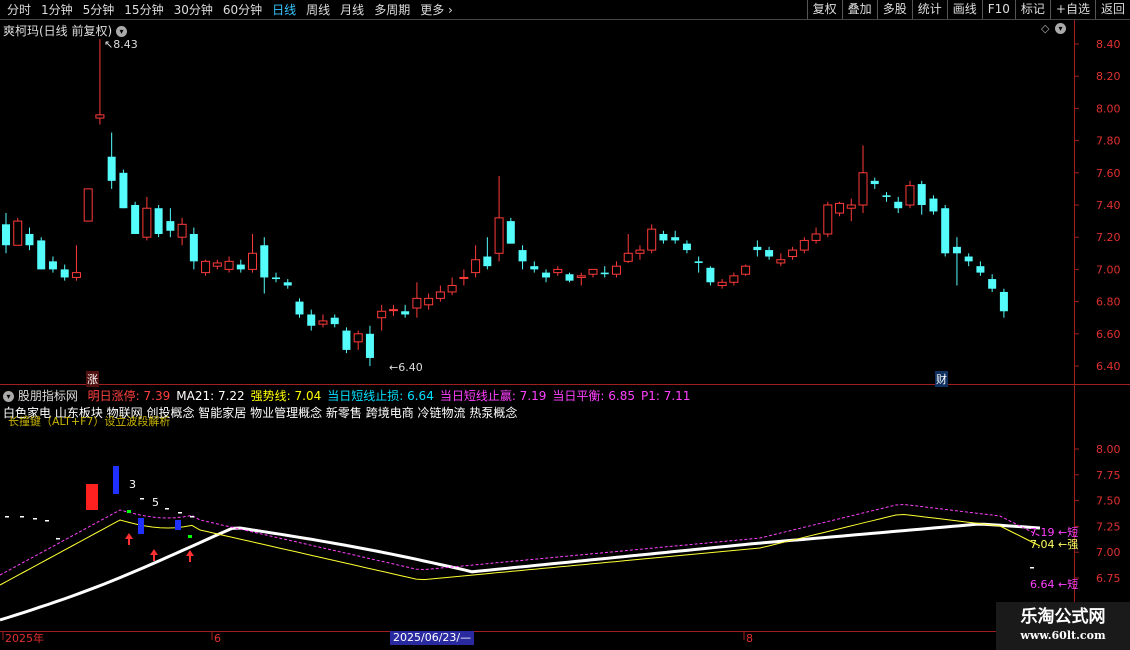 The width and height of the screenshot is (1130, 650). What do you see at coordinates (1063, 626) in the screenshot?
I see `watermark-logo: 乐淘公式网 www.60lt.com` at bounding box center [1063, 626].